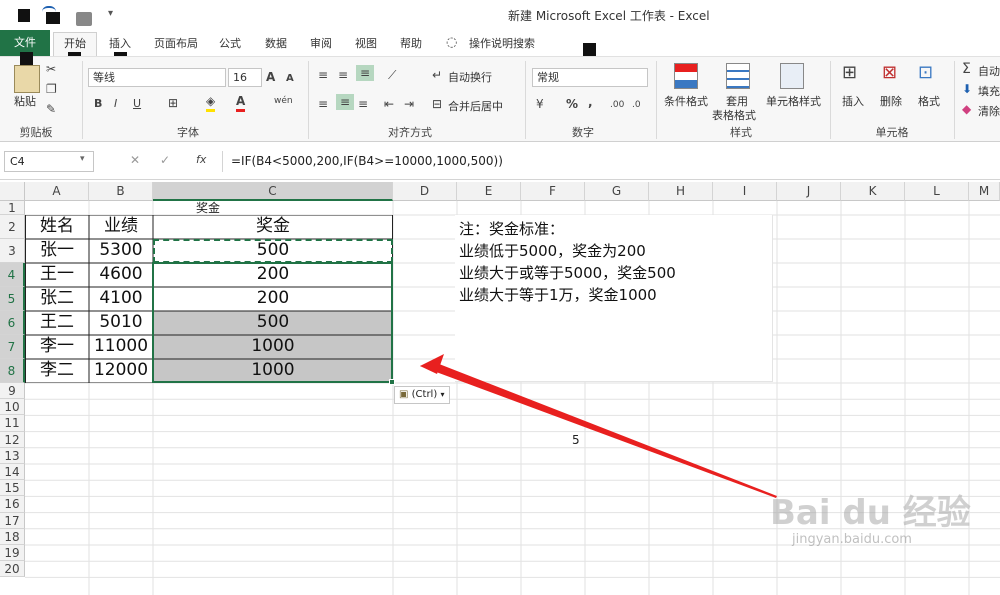  I want to click on wrap-text-button: 自动换行, so click(470, 77).